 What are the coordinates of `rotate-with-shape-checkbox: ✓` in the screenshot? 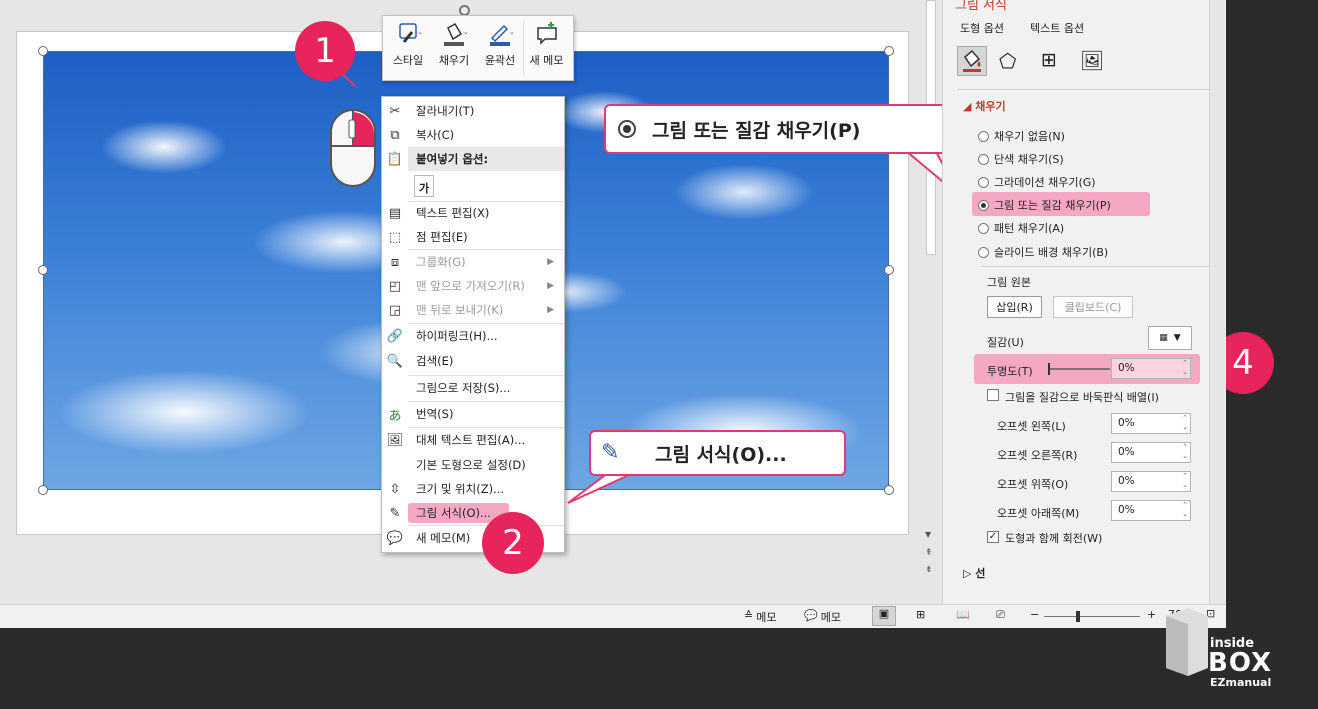 It's located at (993, 537).